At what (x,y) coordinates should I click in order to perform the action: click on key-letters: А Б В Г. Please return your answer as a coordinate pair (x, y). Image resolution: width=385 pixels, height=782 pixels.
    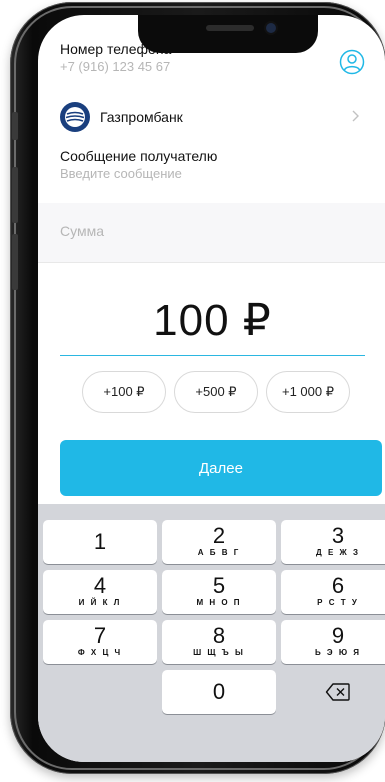
    Looking at the image, I should click on (219, 552).